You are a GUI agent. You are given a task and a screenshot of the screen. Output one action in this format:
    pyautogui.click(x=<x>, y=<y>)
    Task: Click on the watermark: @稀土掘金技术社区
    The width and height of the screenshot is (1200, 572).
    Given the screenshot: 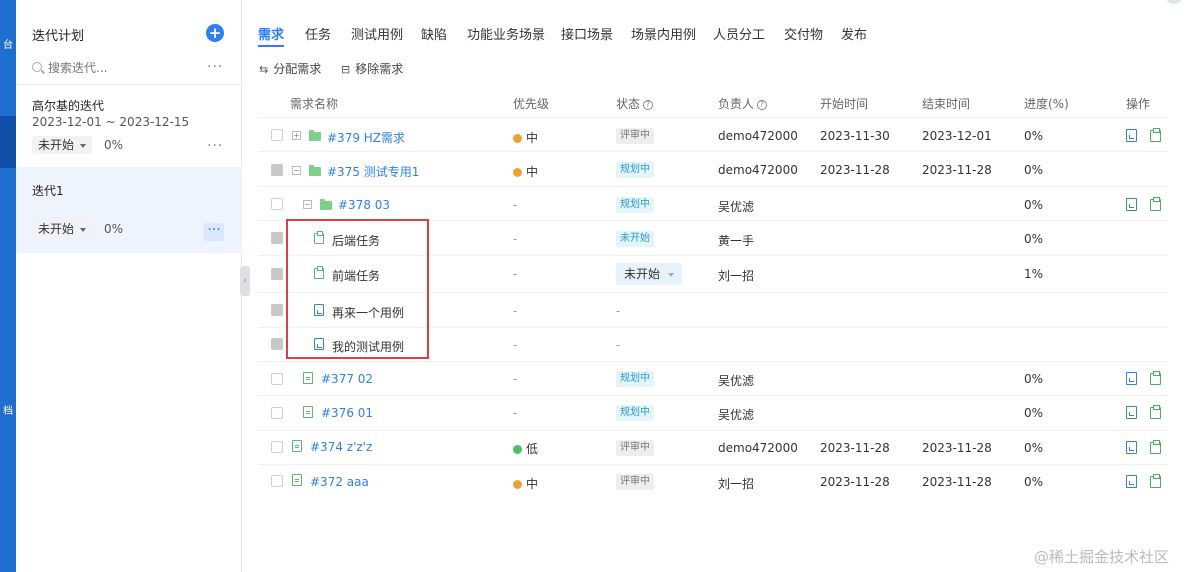 What is the action you would take?
    pyautogui.click(x=1102, y=557)
    